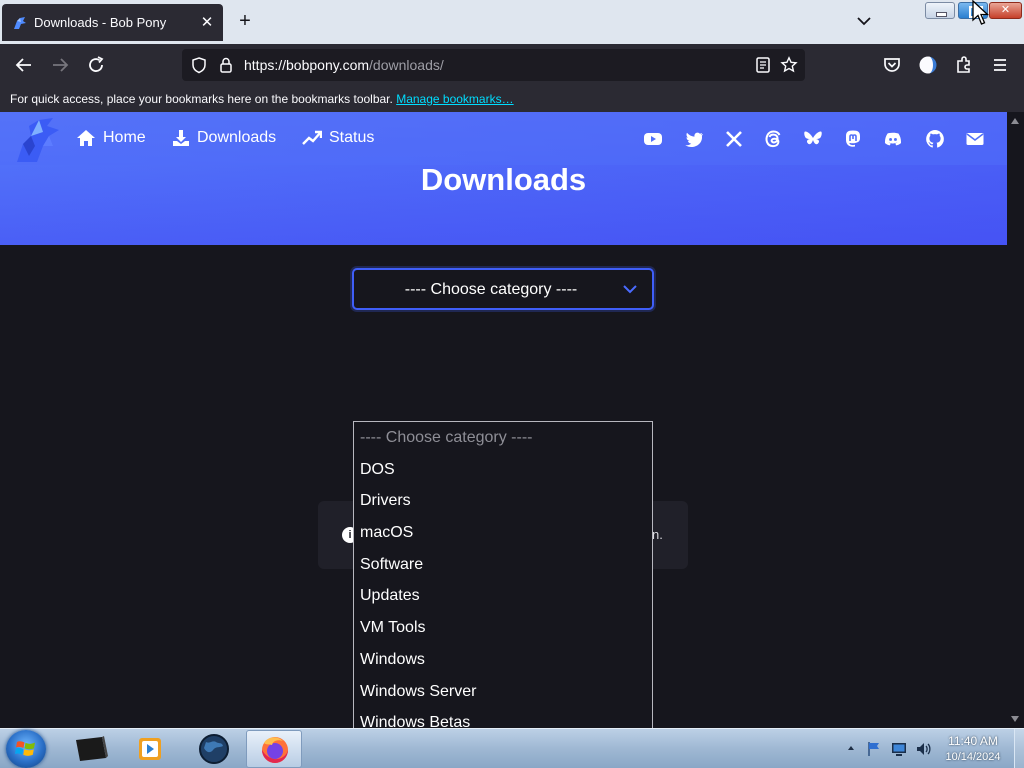 This screenshot has height=768, width=1024. Describe the element at coordinates (853, 139) in the screenshot. I see `mastodon-icon` at that location.